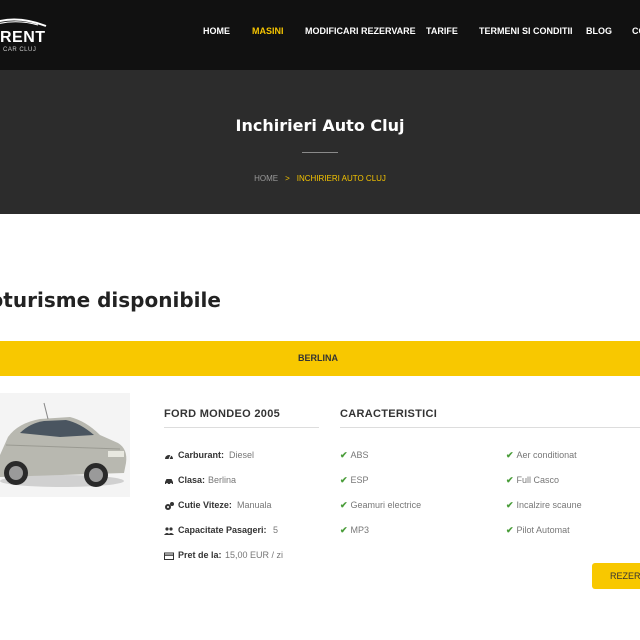 This screenshot has height=640, width=640. I want to click on spec-label: Cutie Viteze:, so click(205, 505).